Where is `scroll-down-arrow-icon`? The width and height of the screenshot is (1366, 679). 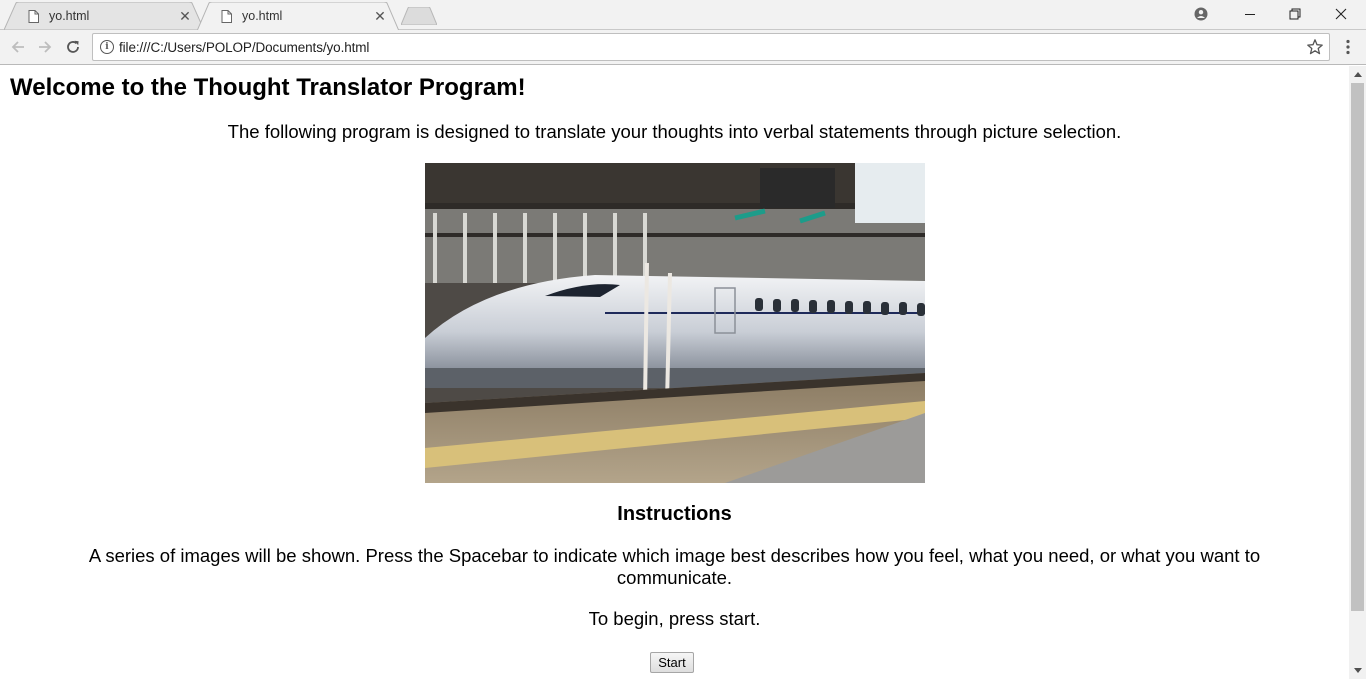 scroll-down-arrow-icon is located at coordinates (1357, 670).